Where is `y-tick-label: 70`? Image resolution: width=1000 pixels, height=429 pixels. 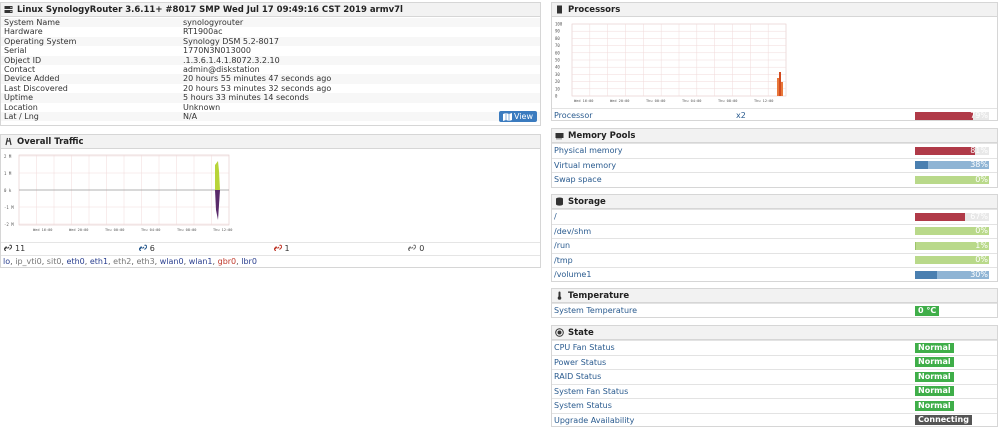
y-tick-label: 70 is located at coordinates (557, 45).